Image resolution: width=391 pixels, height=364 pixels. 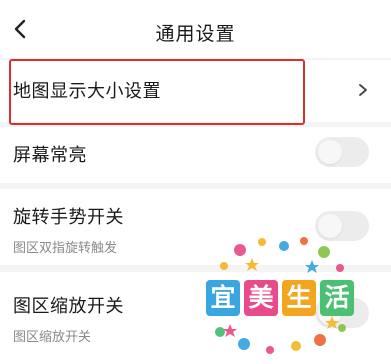 What do you see at coordinates (363, 90) in the screenshot?
I see `chevron-right-icon` at bounding box center [363, 90].